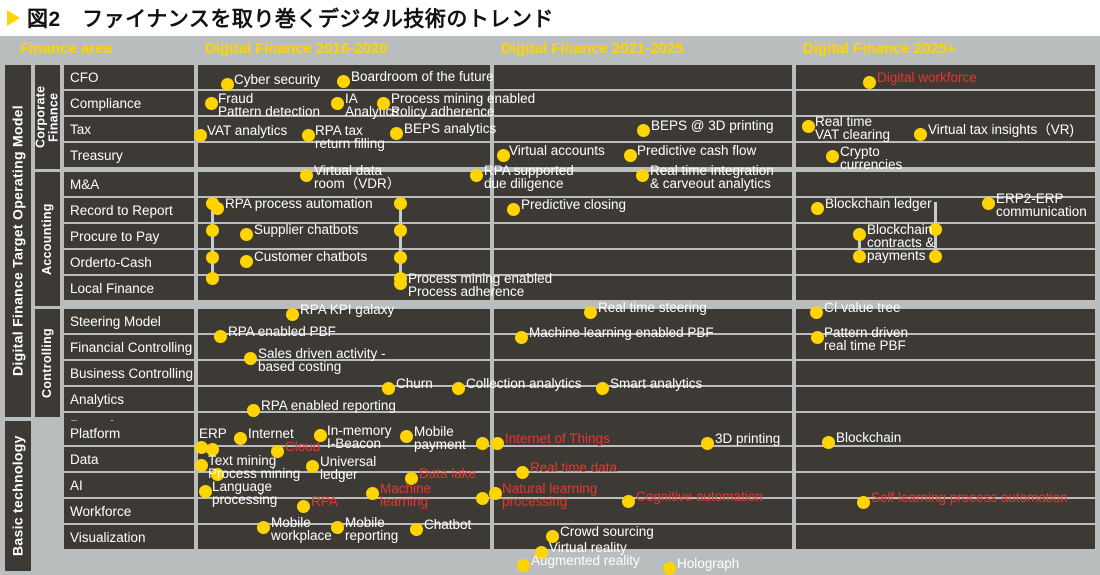  Describe the element at coordinates (945, 511) in the screenshot. I see `cell-workforce-digital-finance-2025` at that location.